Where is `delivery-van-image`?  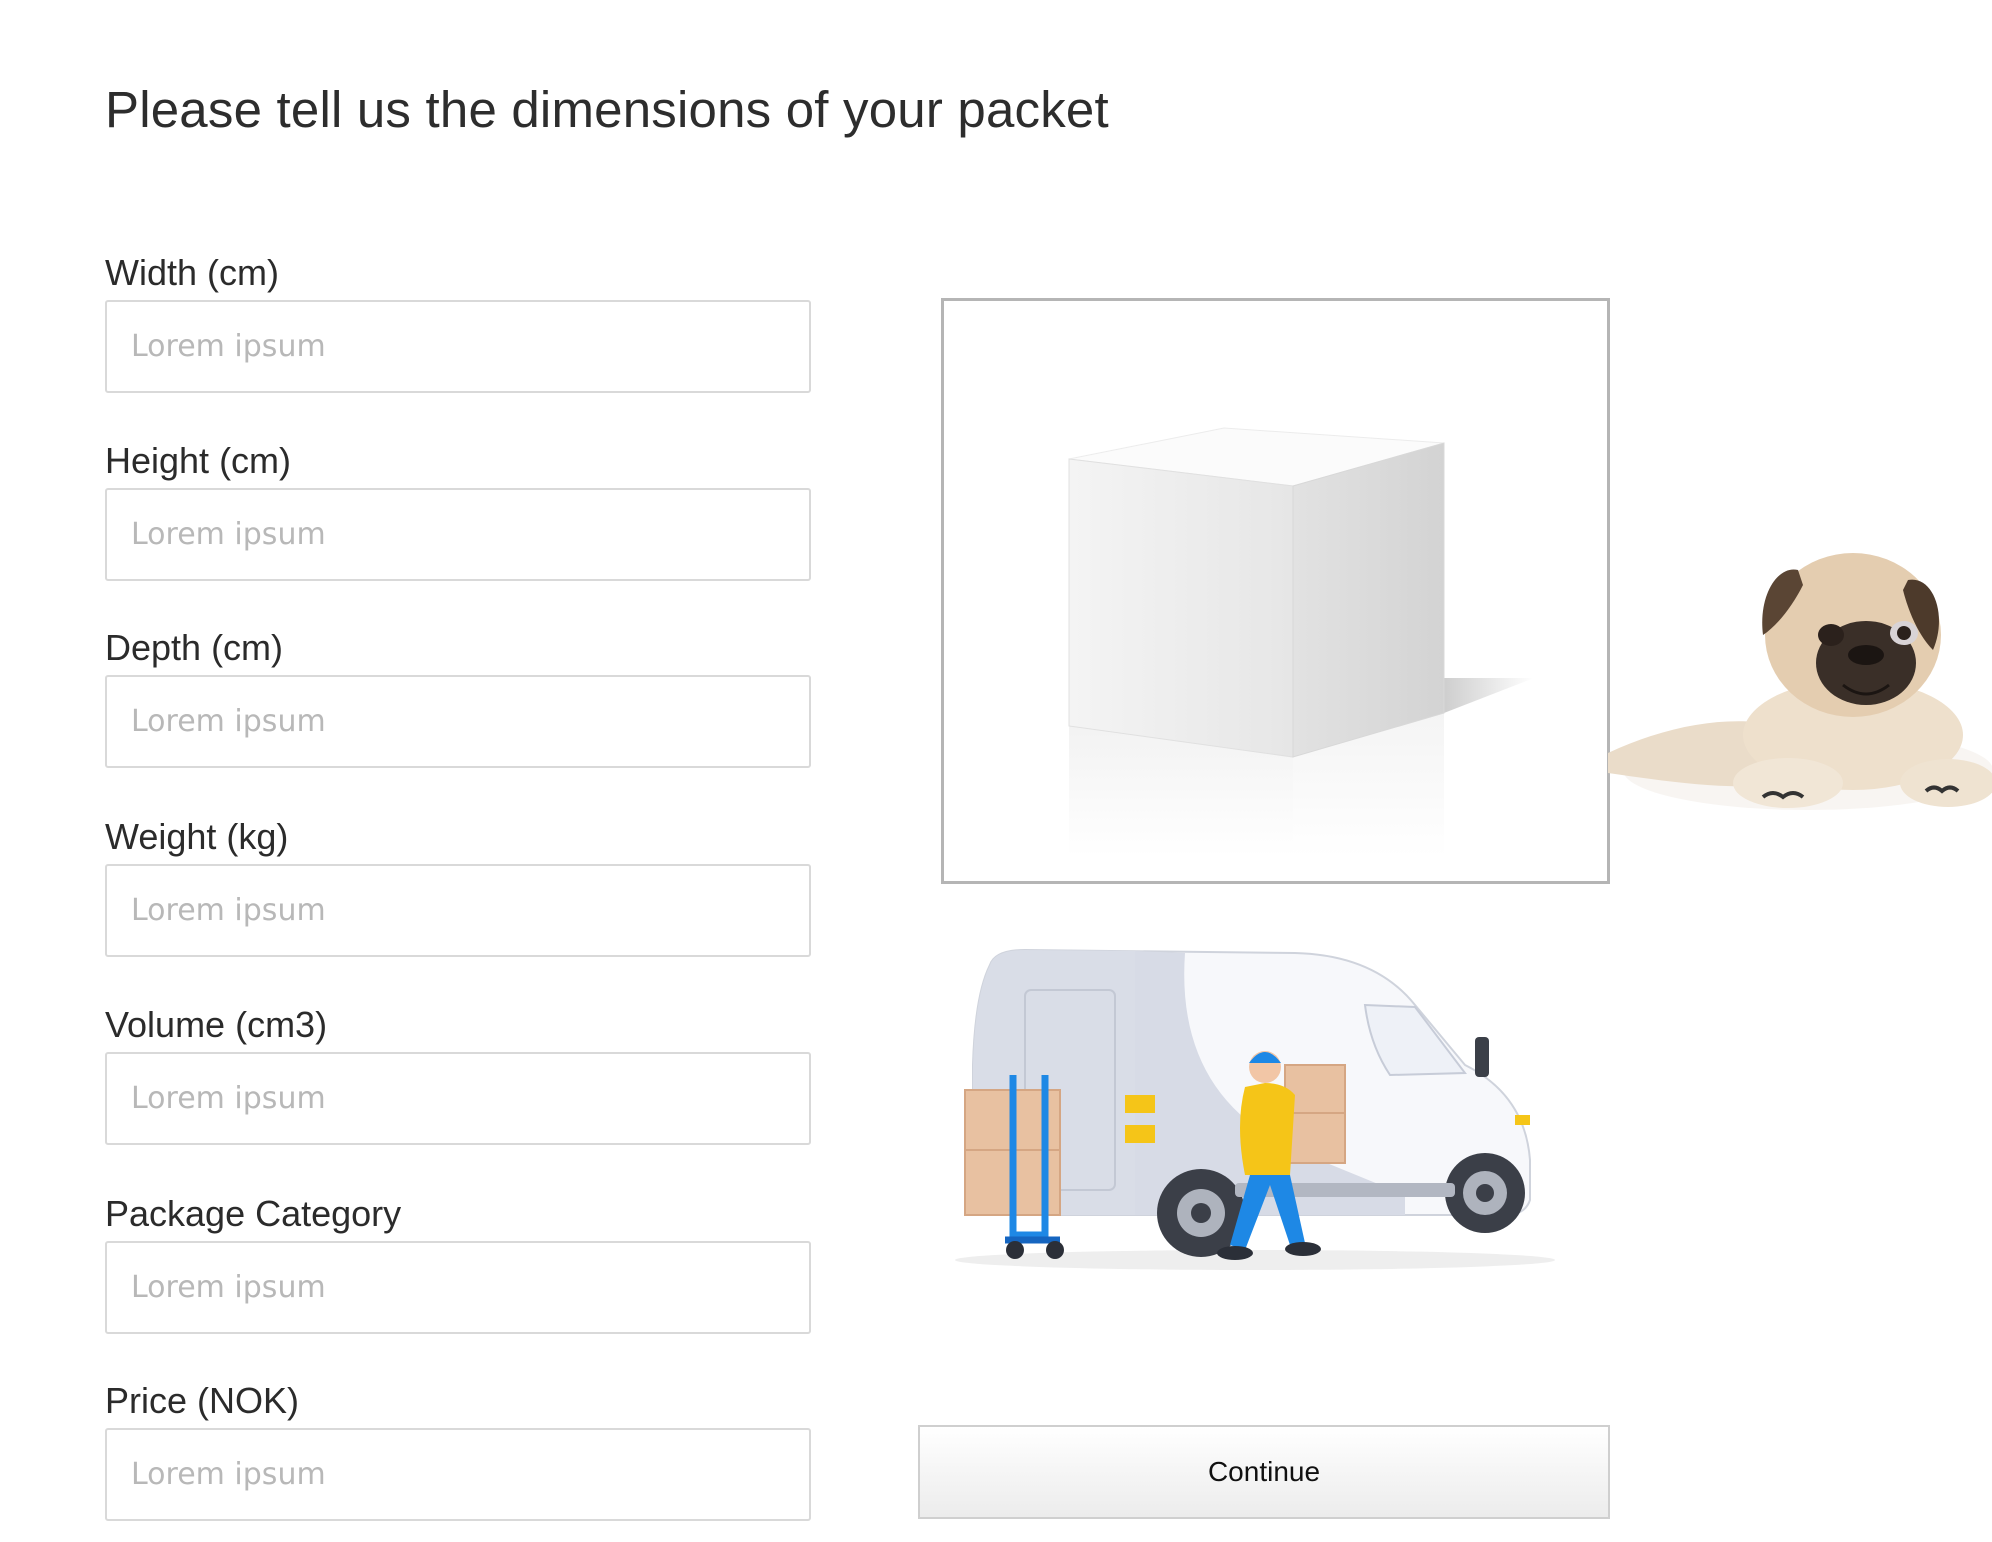 delivery-van-image is located at coordinates (1265, 1135).